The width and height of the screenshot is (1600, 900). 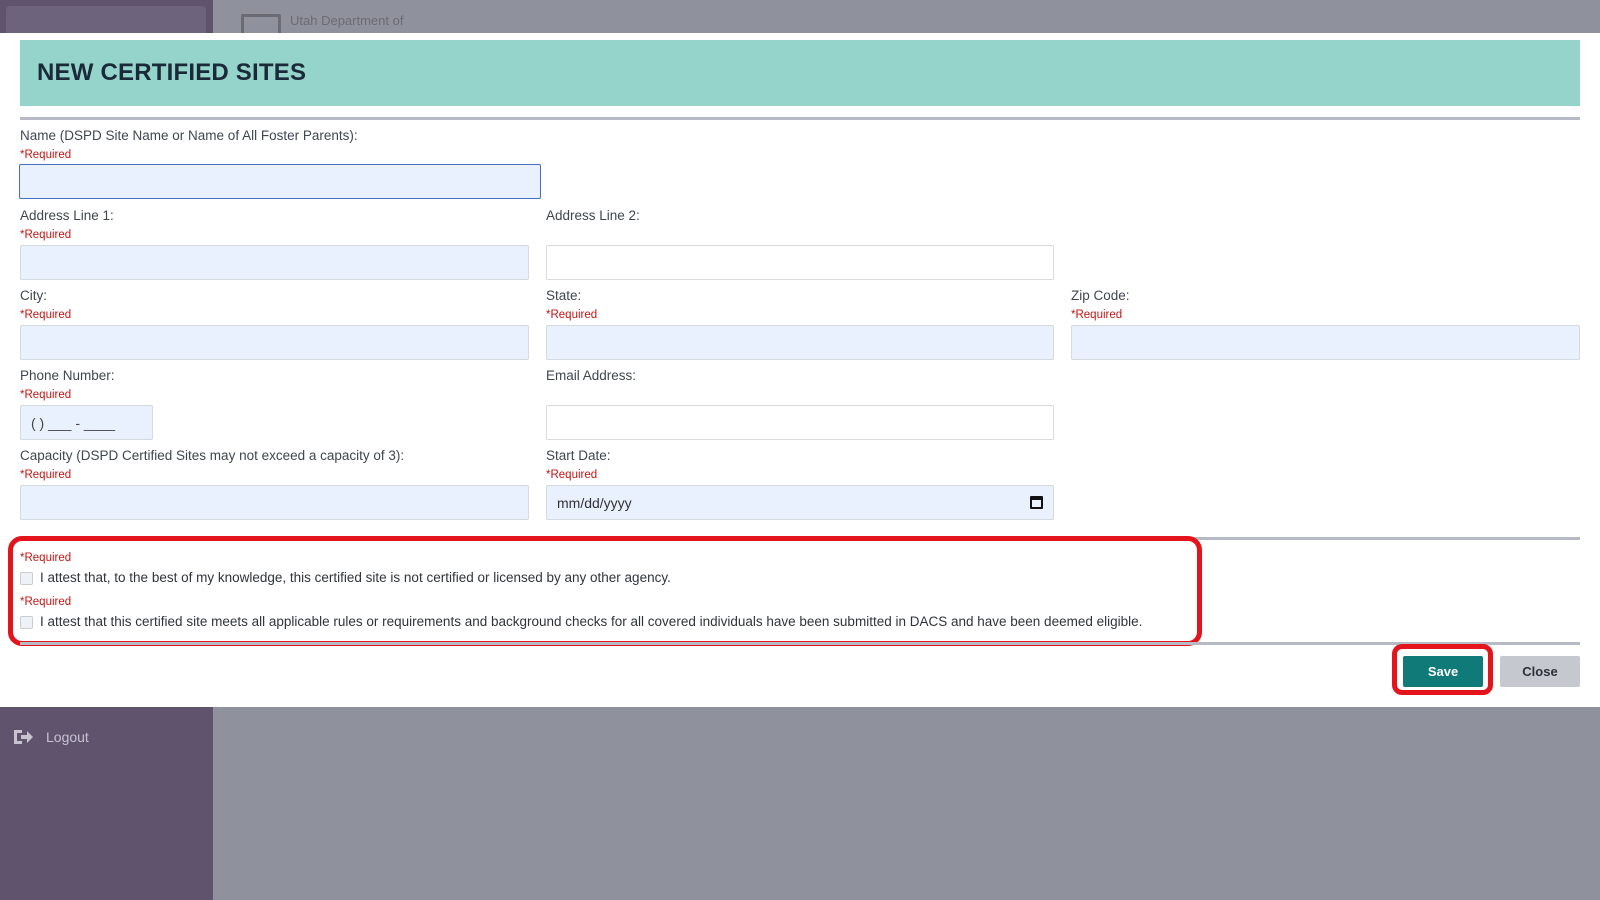 I want to click on phone-number-required: *Required, so click(x=46, y=395).